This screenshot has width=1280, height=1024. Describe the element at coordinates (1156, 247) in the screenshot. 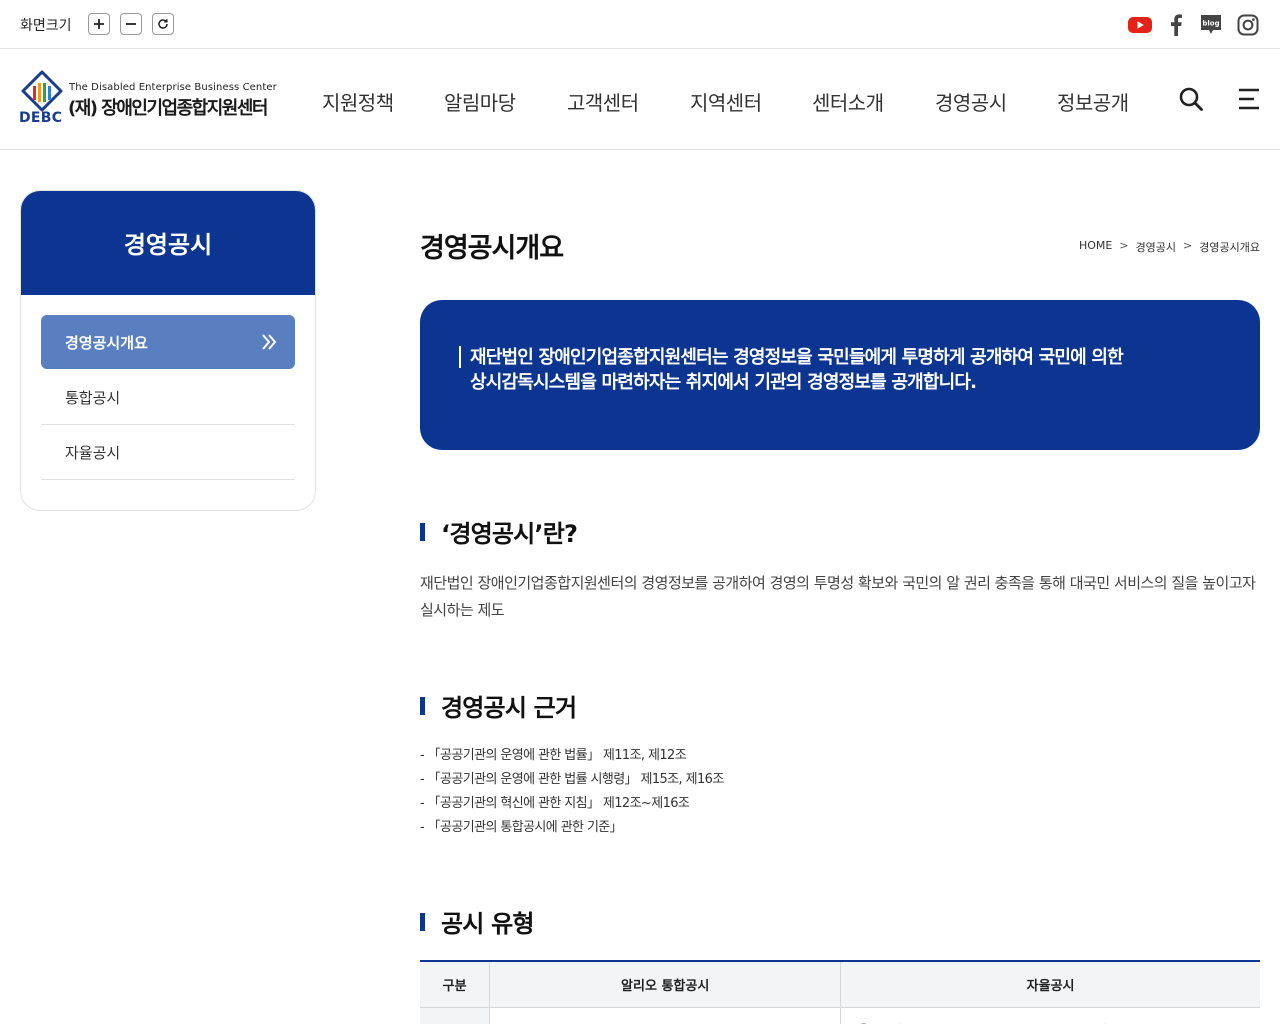

I see `breadcrumb-disclosure: 경영공시` at that location.